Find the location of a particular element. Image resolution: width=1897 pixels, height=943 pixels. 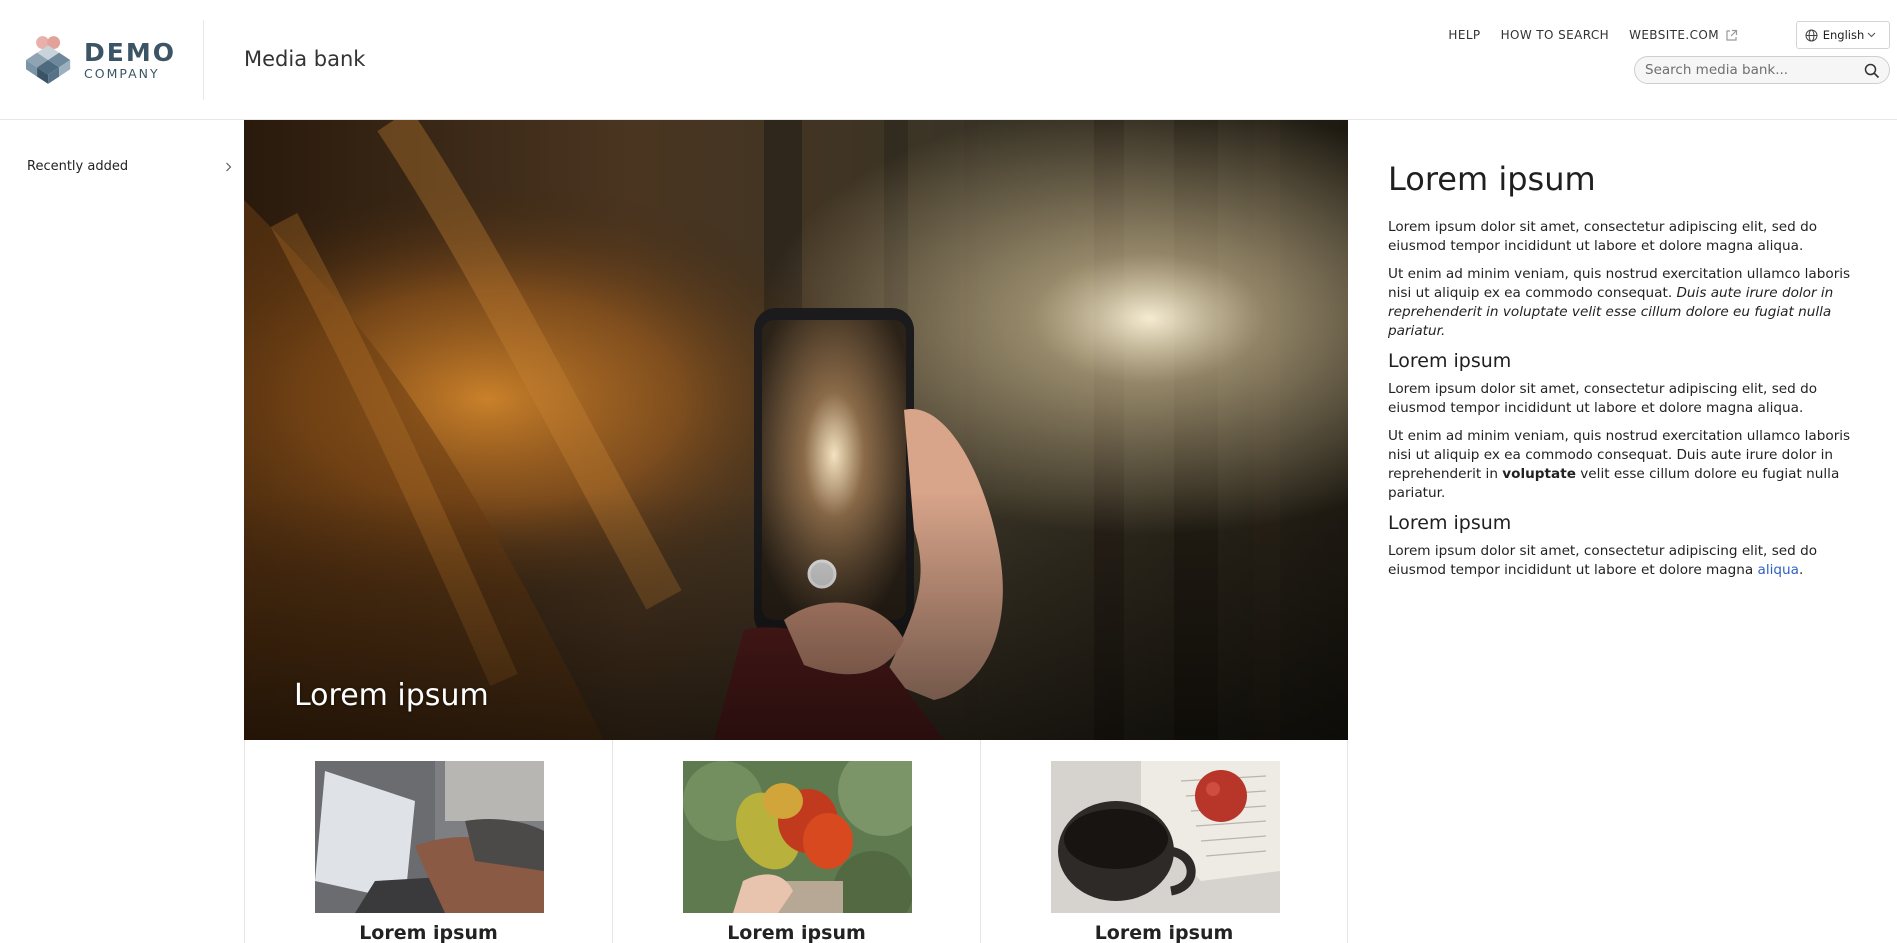

language-select: English is located at coordinates (1843, 35).